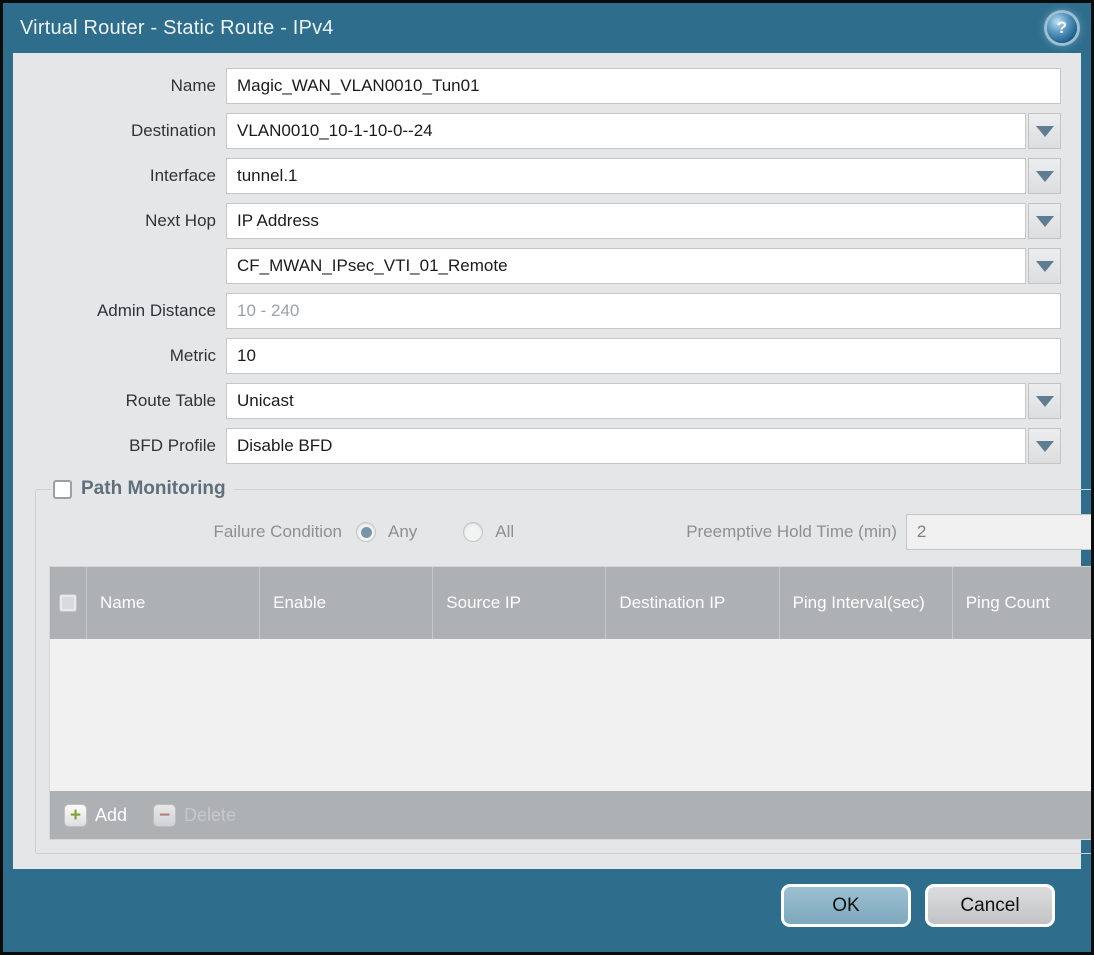 Image resolution: width=1094 pixels, height=955 pixels. I want to click on metric-input, so click(643, 356).